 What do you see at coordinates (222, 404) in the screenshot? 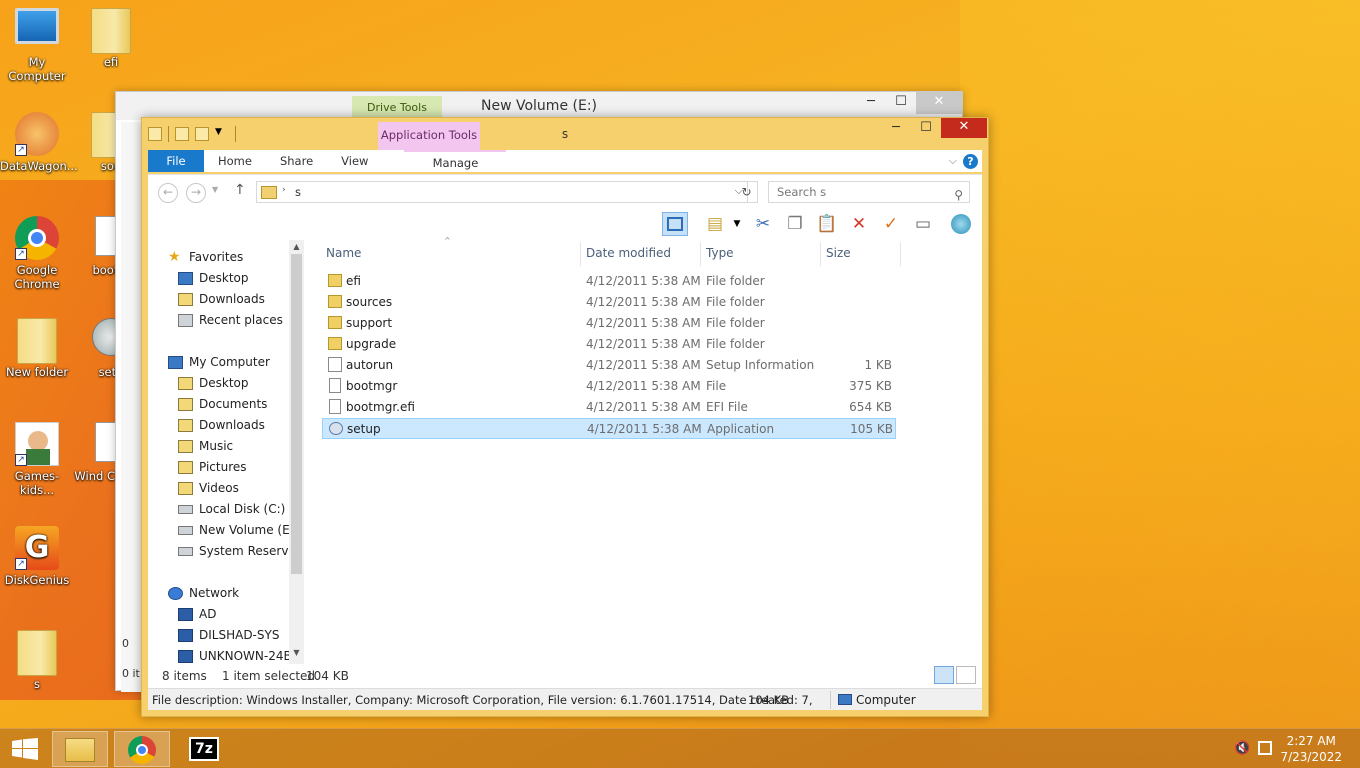
I see `nav-pc-documents: Documents` at bounding box center [222, 404].